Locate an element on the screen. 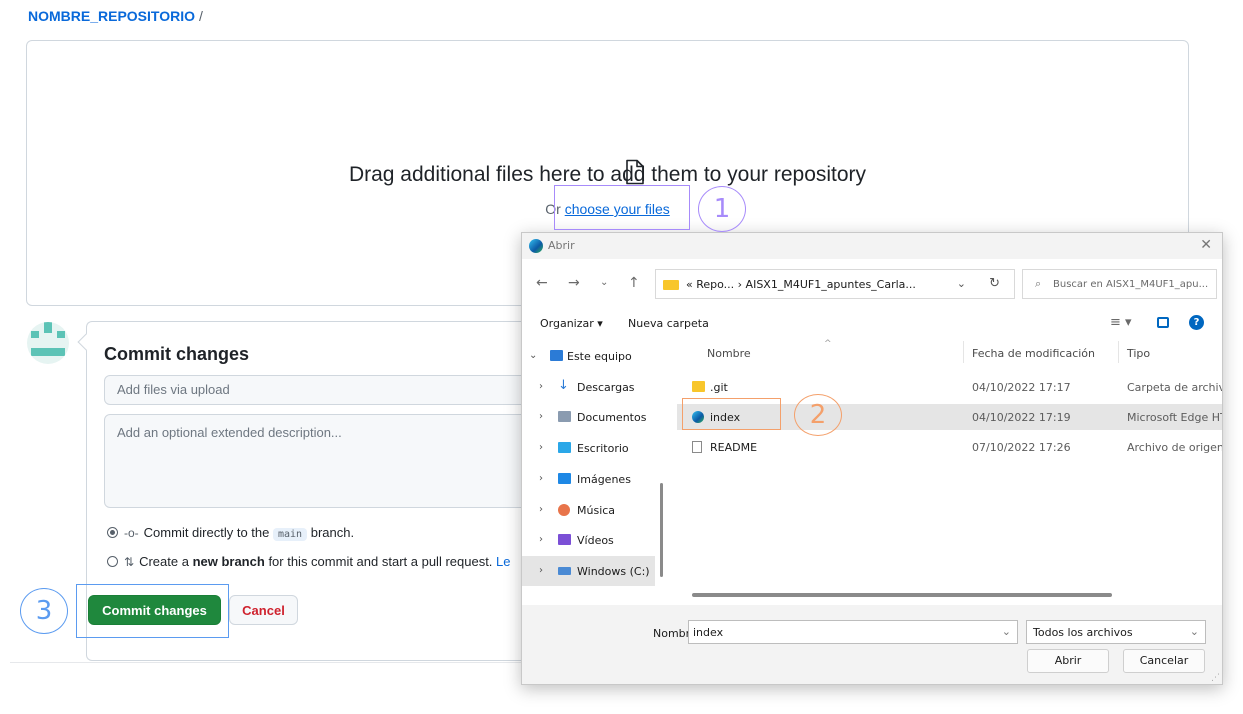  nav-item-7: › Windows (C:) is located at coordinates (588, 570).